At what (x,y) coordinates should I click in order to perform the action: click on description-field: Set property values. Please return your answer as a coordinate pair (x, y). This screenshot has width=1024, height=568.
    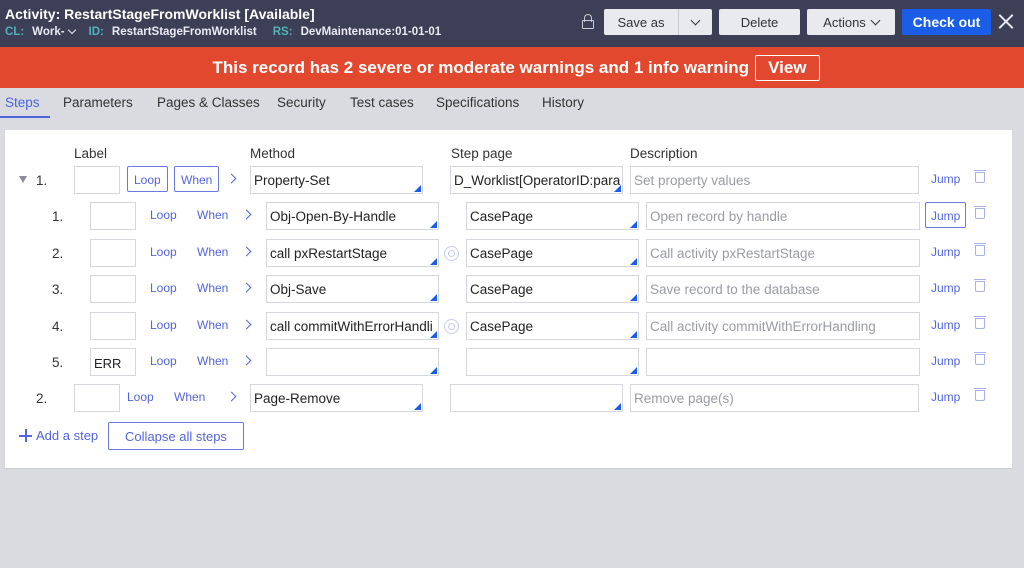
    Looking at the image, I should click on (774, 180).